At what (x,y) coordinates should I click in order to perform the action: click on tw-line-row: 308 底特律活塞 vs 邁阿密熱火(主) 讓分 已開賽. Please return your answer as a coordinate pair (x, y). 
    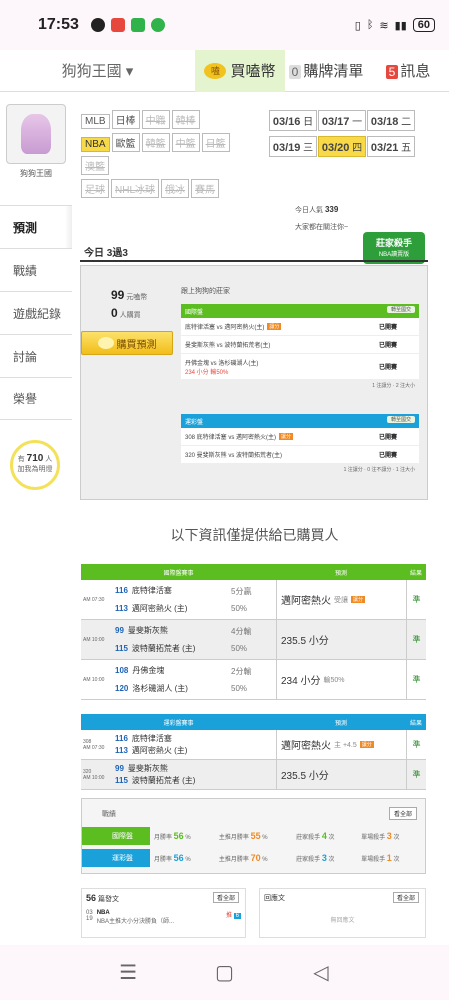
    Looking at the image, I should click on (300, 437).